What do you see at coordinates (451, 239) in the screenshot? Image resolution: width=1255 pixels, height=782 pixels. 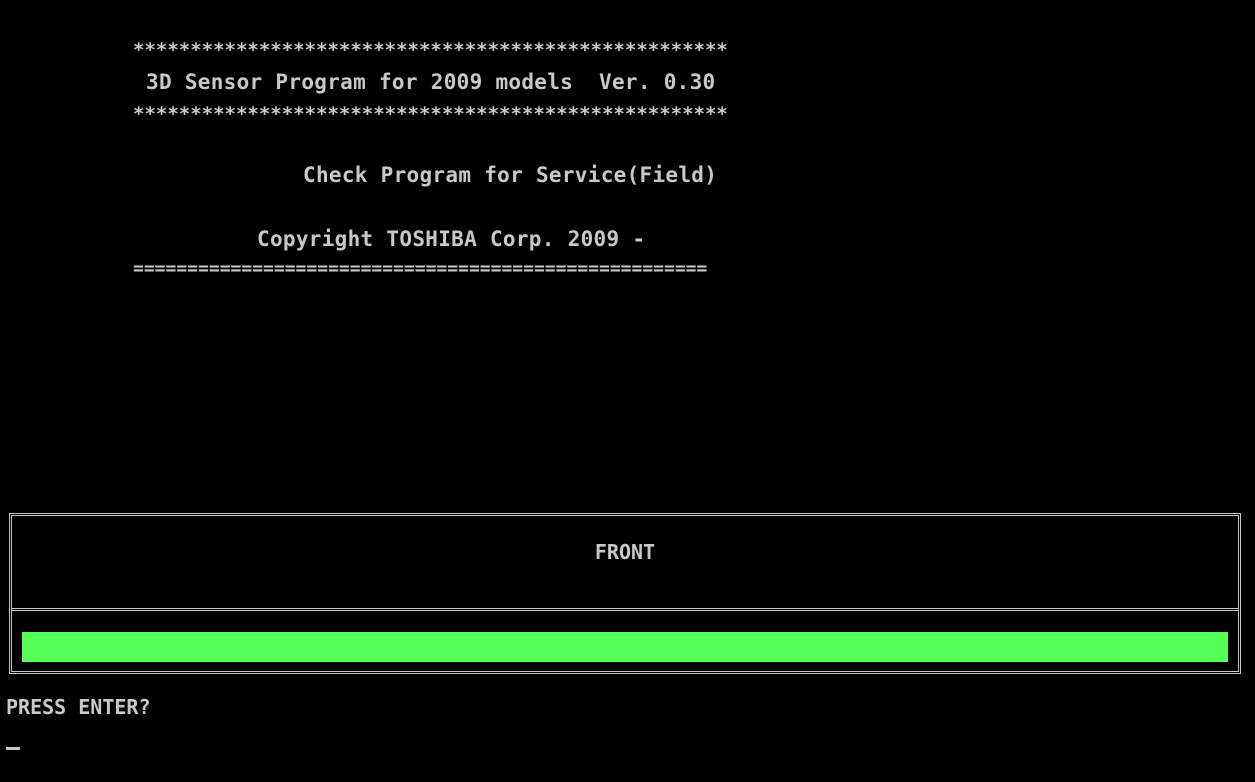 I see `copyright-notice: Copyright TOSHIBA Corp. 2009 -` at bounding box center [451, 239].